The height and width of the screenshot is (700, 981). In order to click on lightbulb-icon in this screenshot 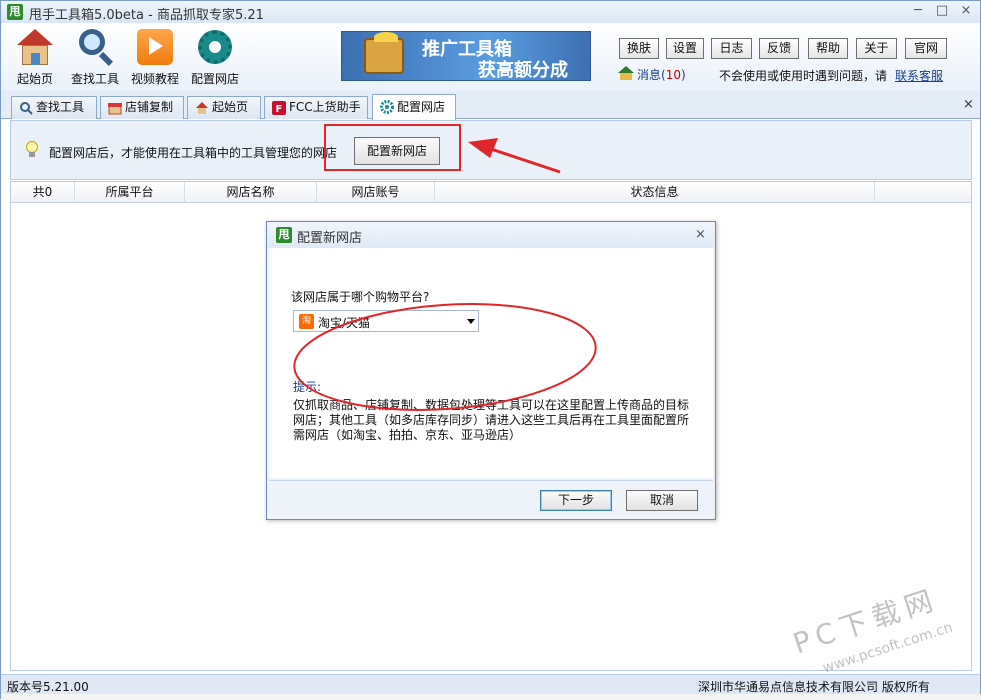, I will do `click(32, 150)`.